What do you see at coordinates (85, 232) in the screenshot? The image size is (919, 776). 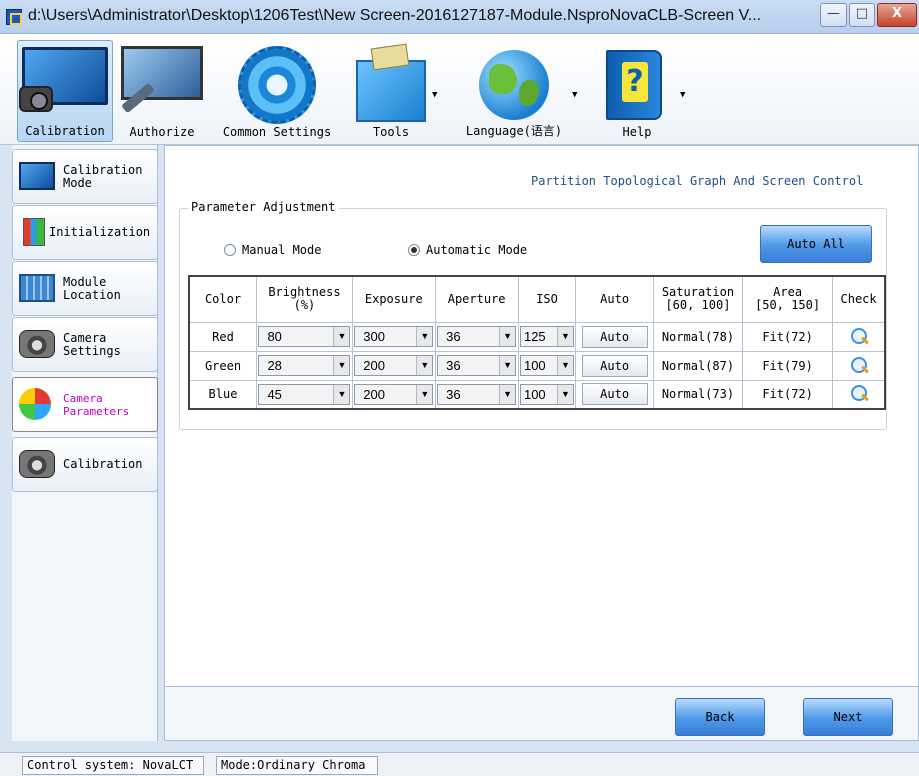 I see `sidebar-item-initialization: Initialization` at bounding box center [85, 232].